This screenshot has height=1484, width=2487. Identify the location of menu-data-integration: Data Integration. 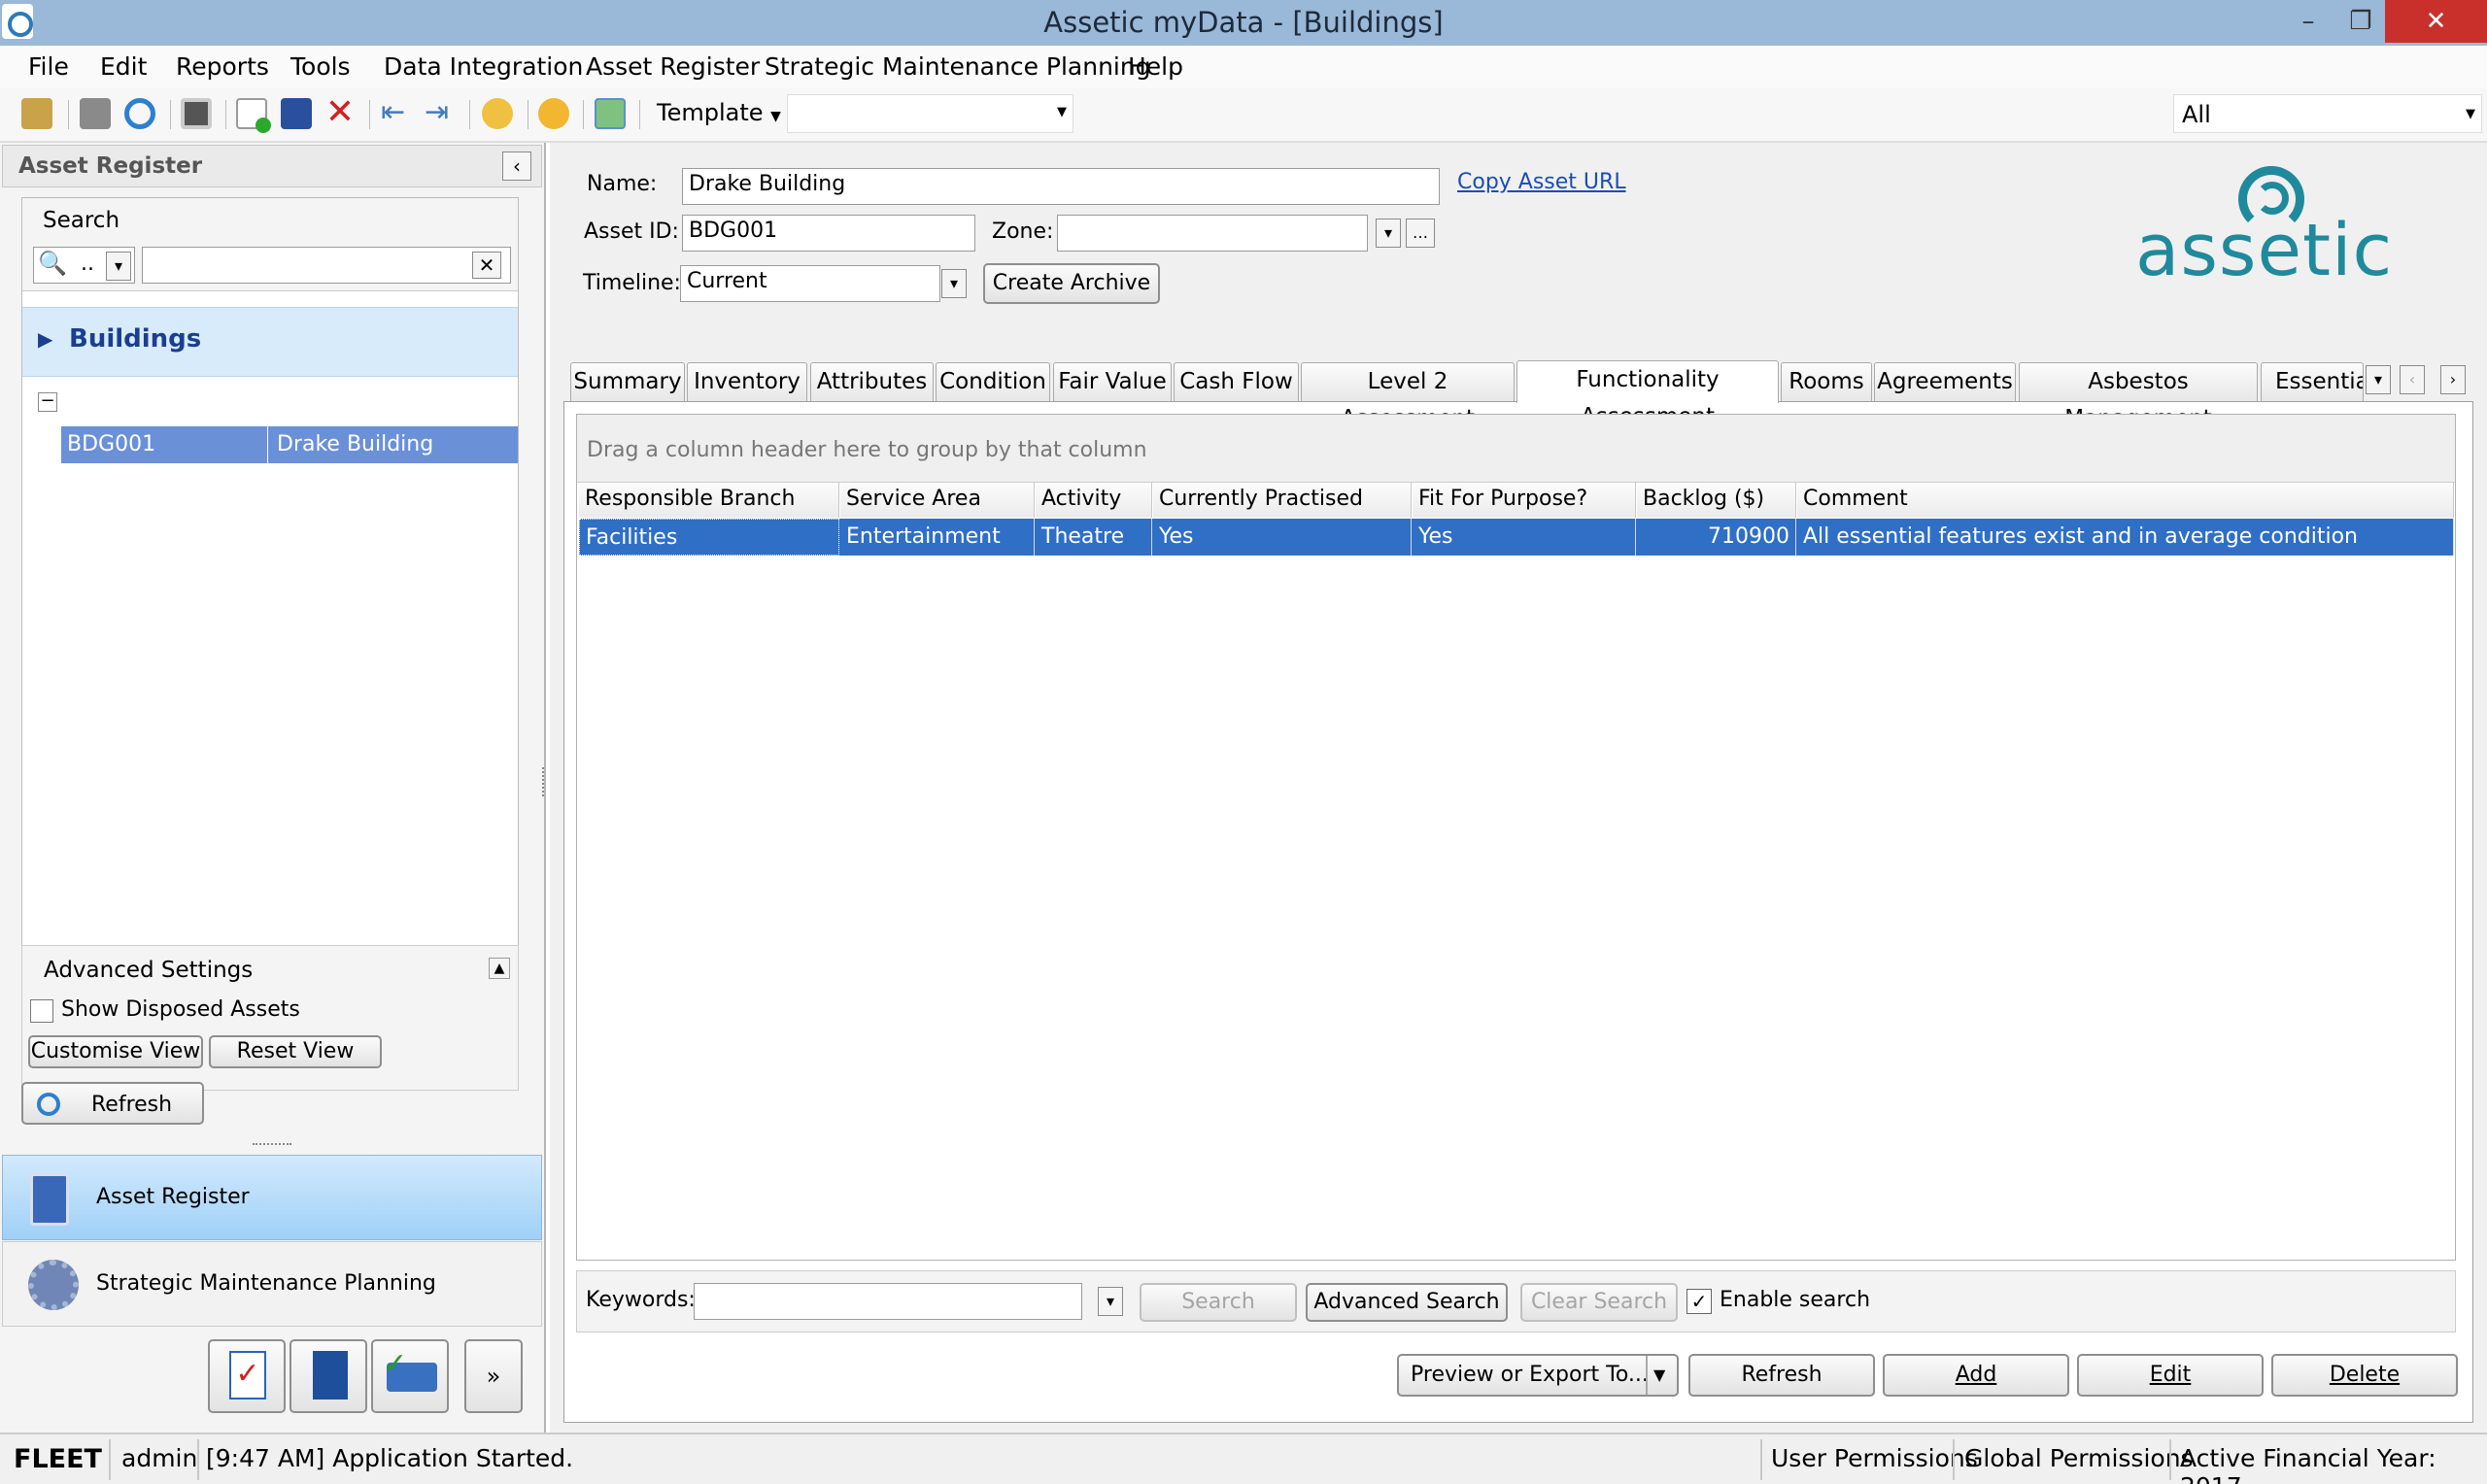
(483, 66).